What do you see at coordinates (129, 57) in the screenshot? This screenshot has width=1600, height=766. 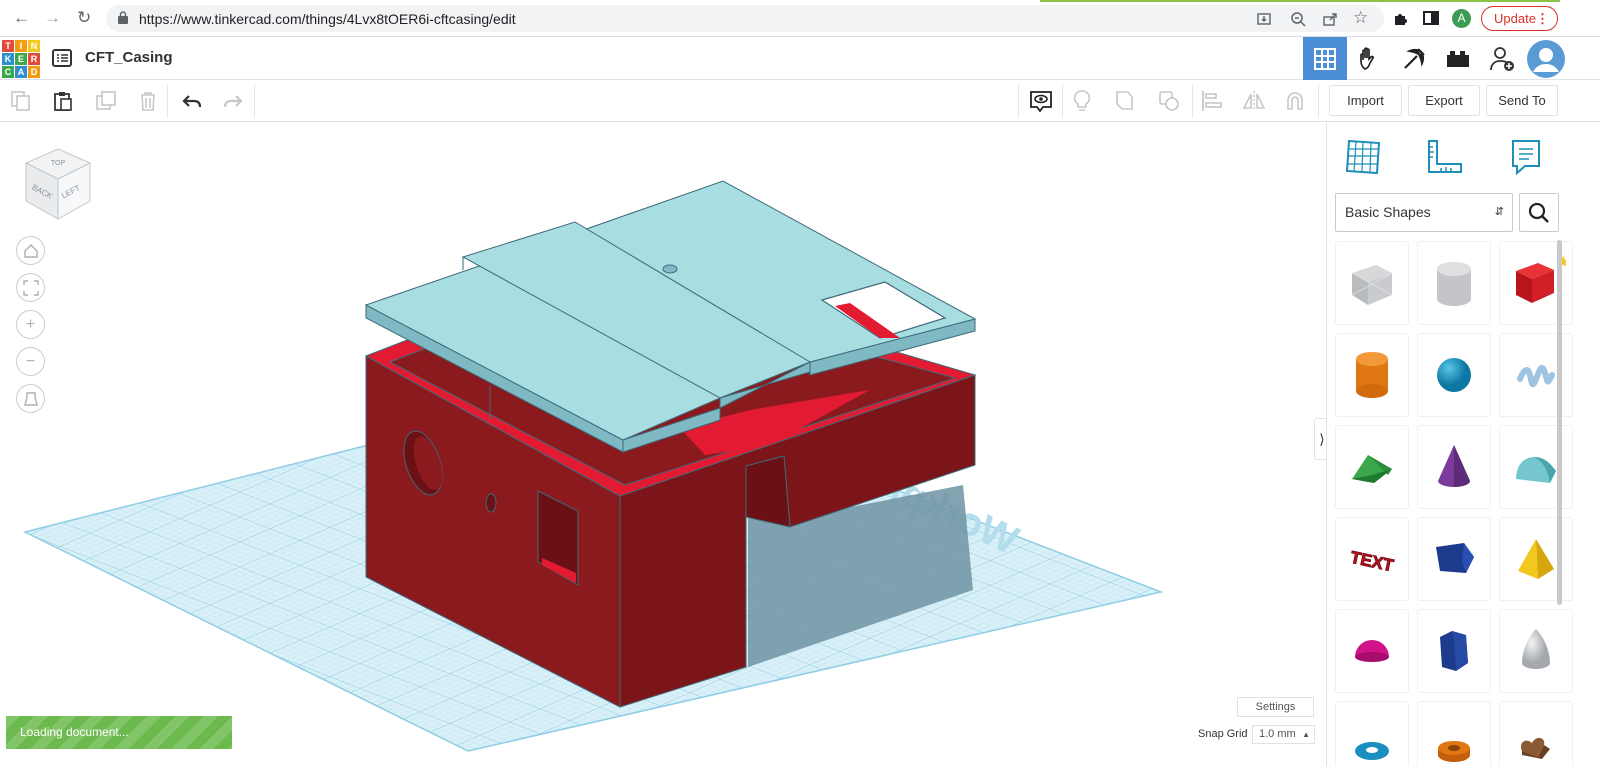 I see `project-title: CFT_Casing` at bounding box center [129, 57].